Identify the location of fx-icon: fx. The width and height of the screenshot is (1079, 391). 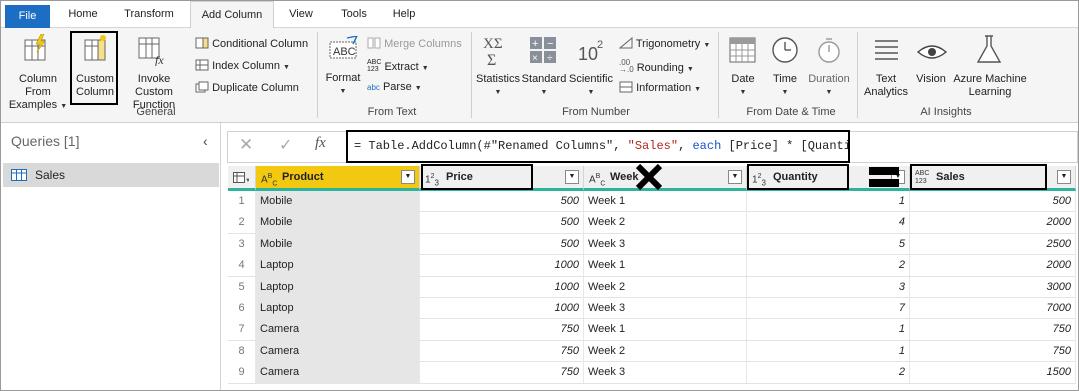
(320, 143).